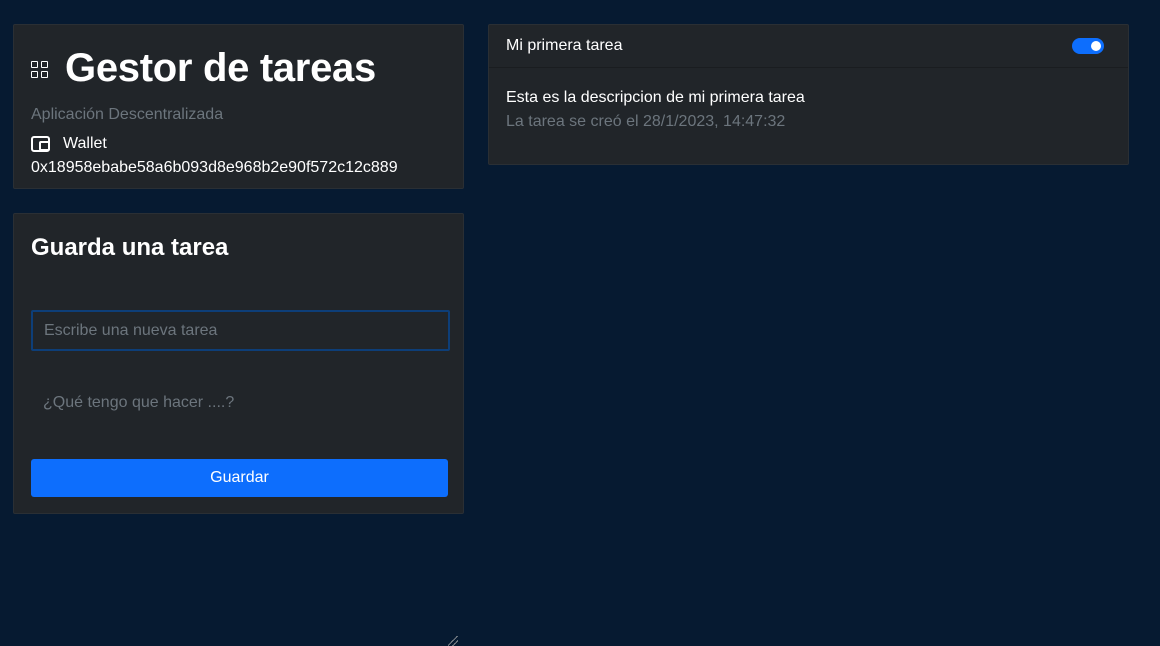  Describe the element at coordinates (40, 70) in the screenshot. I see `grid-icon` at that location.